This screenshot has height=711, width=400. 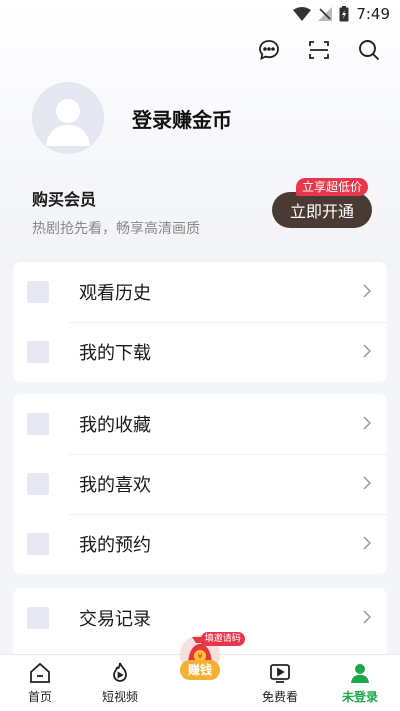 I want to click on transaction-icon, so click(x=38, y=618).